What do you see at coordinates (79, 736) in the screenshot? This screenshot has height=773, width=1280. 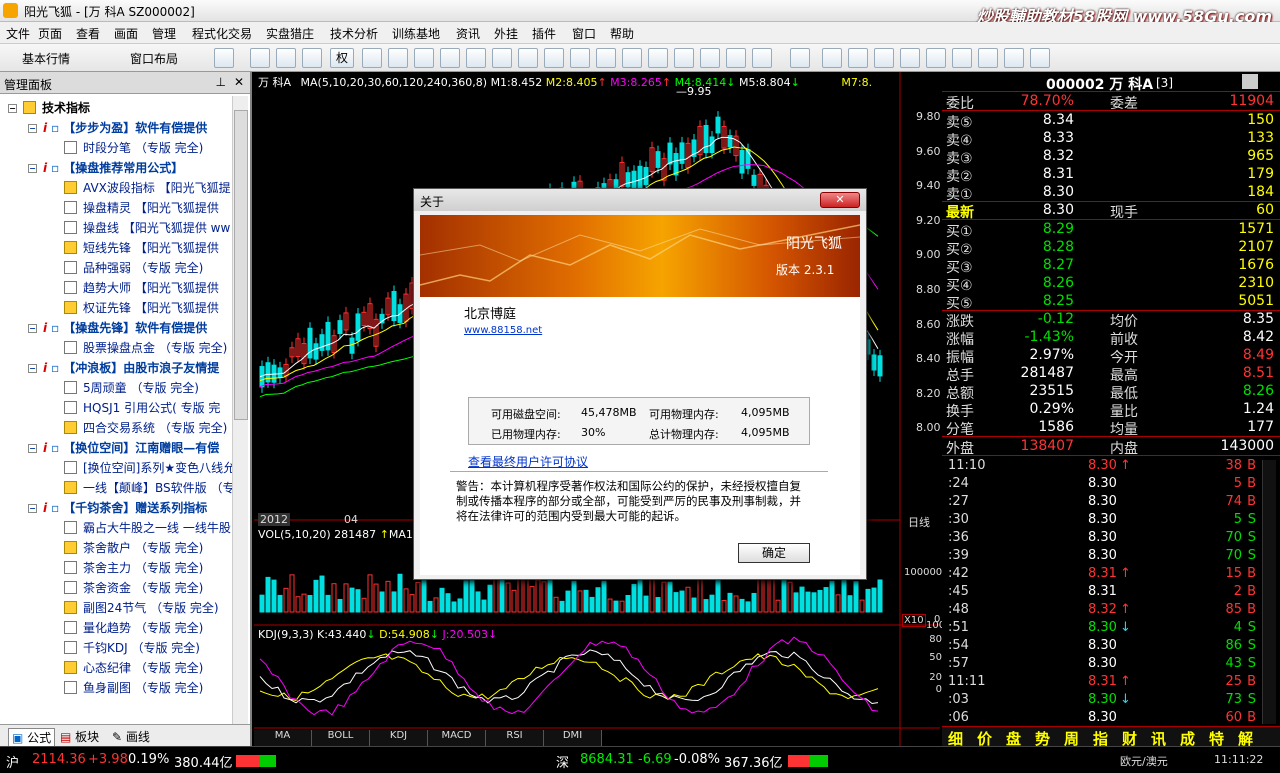 I see `tab-sectors: ▤ 板块` at bounding box center [79, 736].